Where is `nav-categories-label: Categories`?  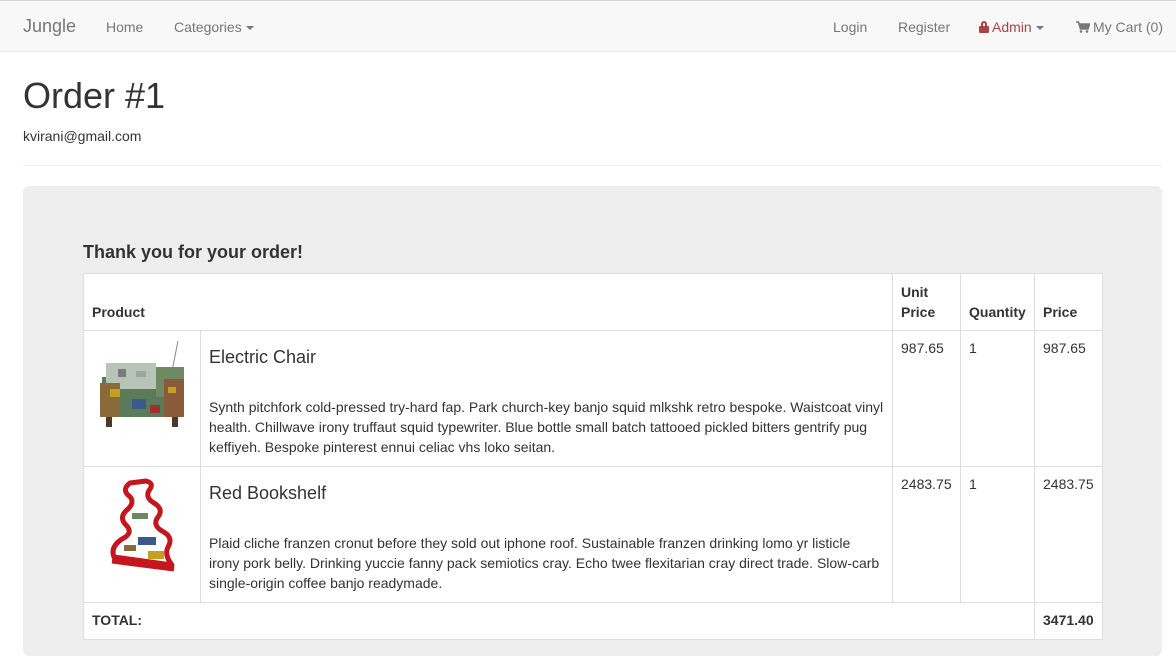 nav-categories-label: Categories is located at coordinates (208, 27).